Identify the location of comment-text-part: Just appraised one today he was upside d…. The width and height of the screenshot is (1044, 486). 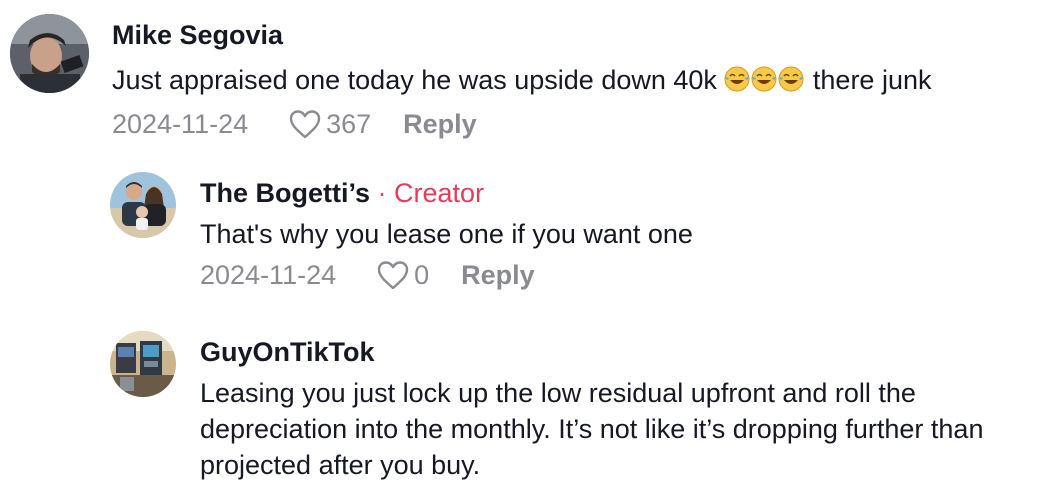
(418, 80).